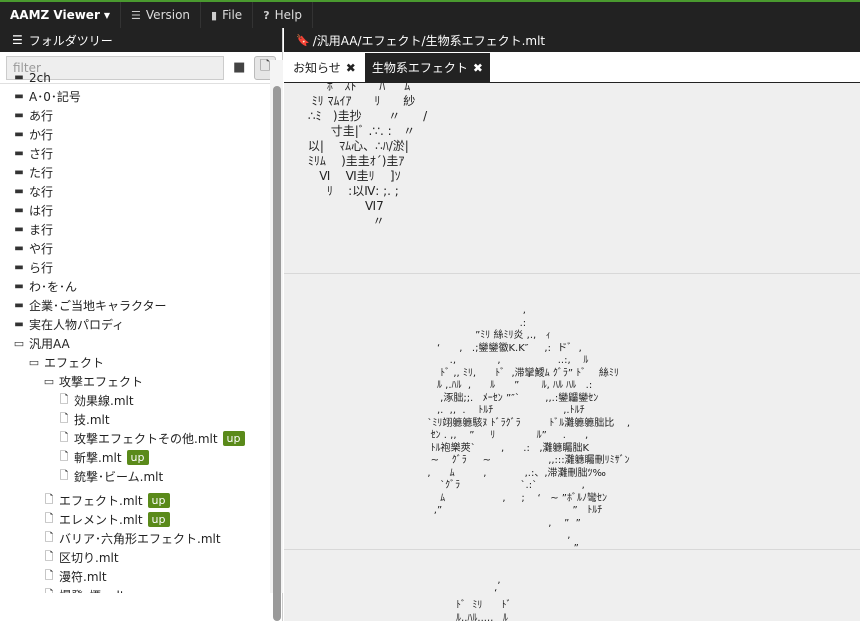  Describe the element at coordinates (146, 439) in the screenshot. I see `tree-item-label: 攻撃エフェクトその他.mlt` at that location.